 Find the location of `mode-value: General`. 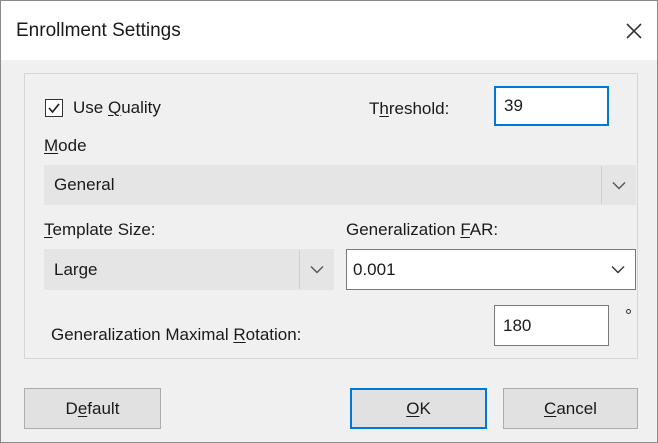

mode-value: General is located at coordinates (84, 184).